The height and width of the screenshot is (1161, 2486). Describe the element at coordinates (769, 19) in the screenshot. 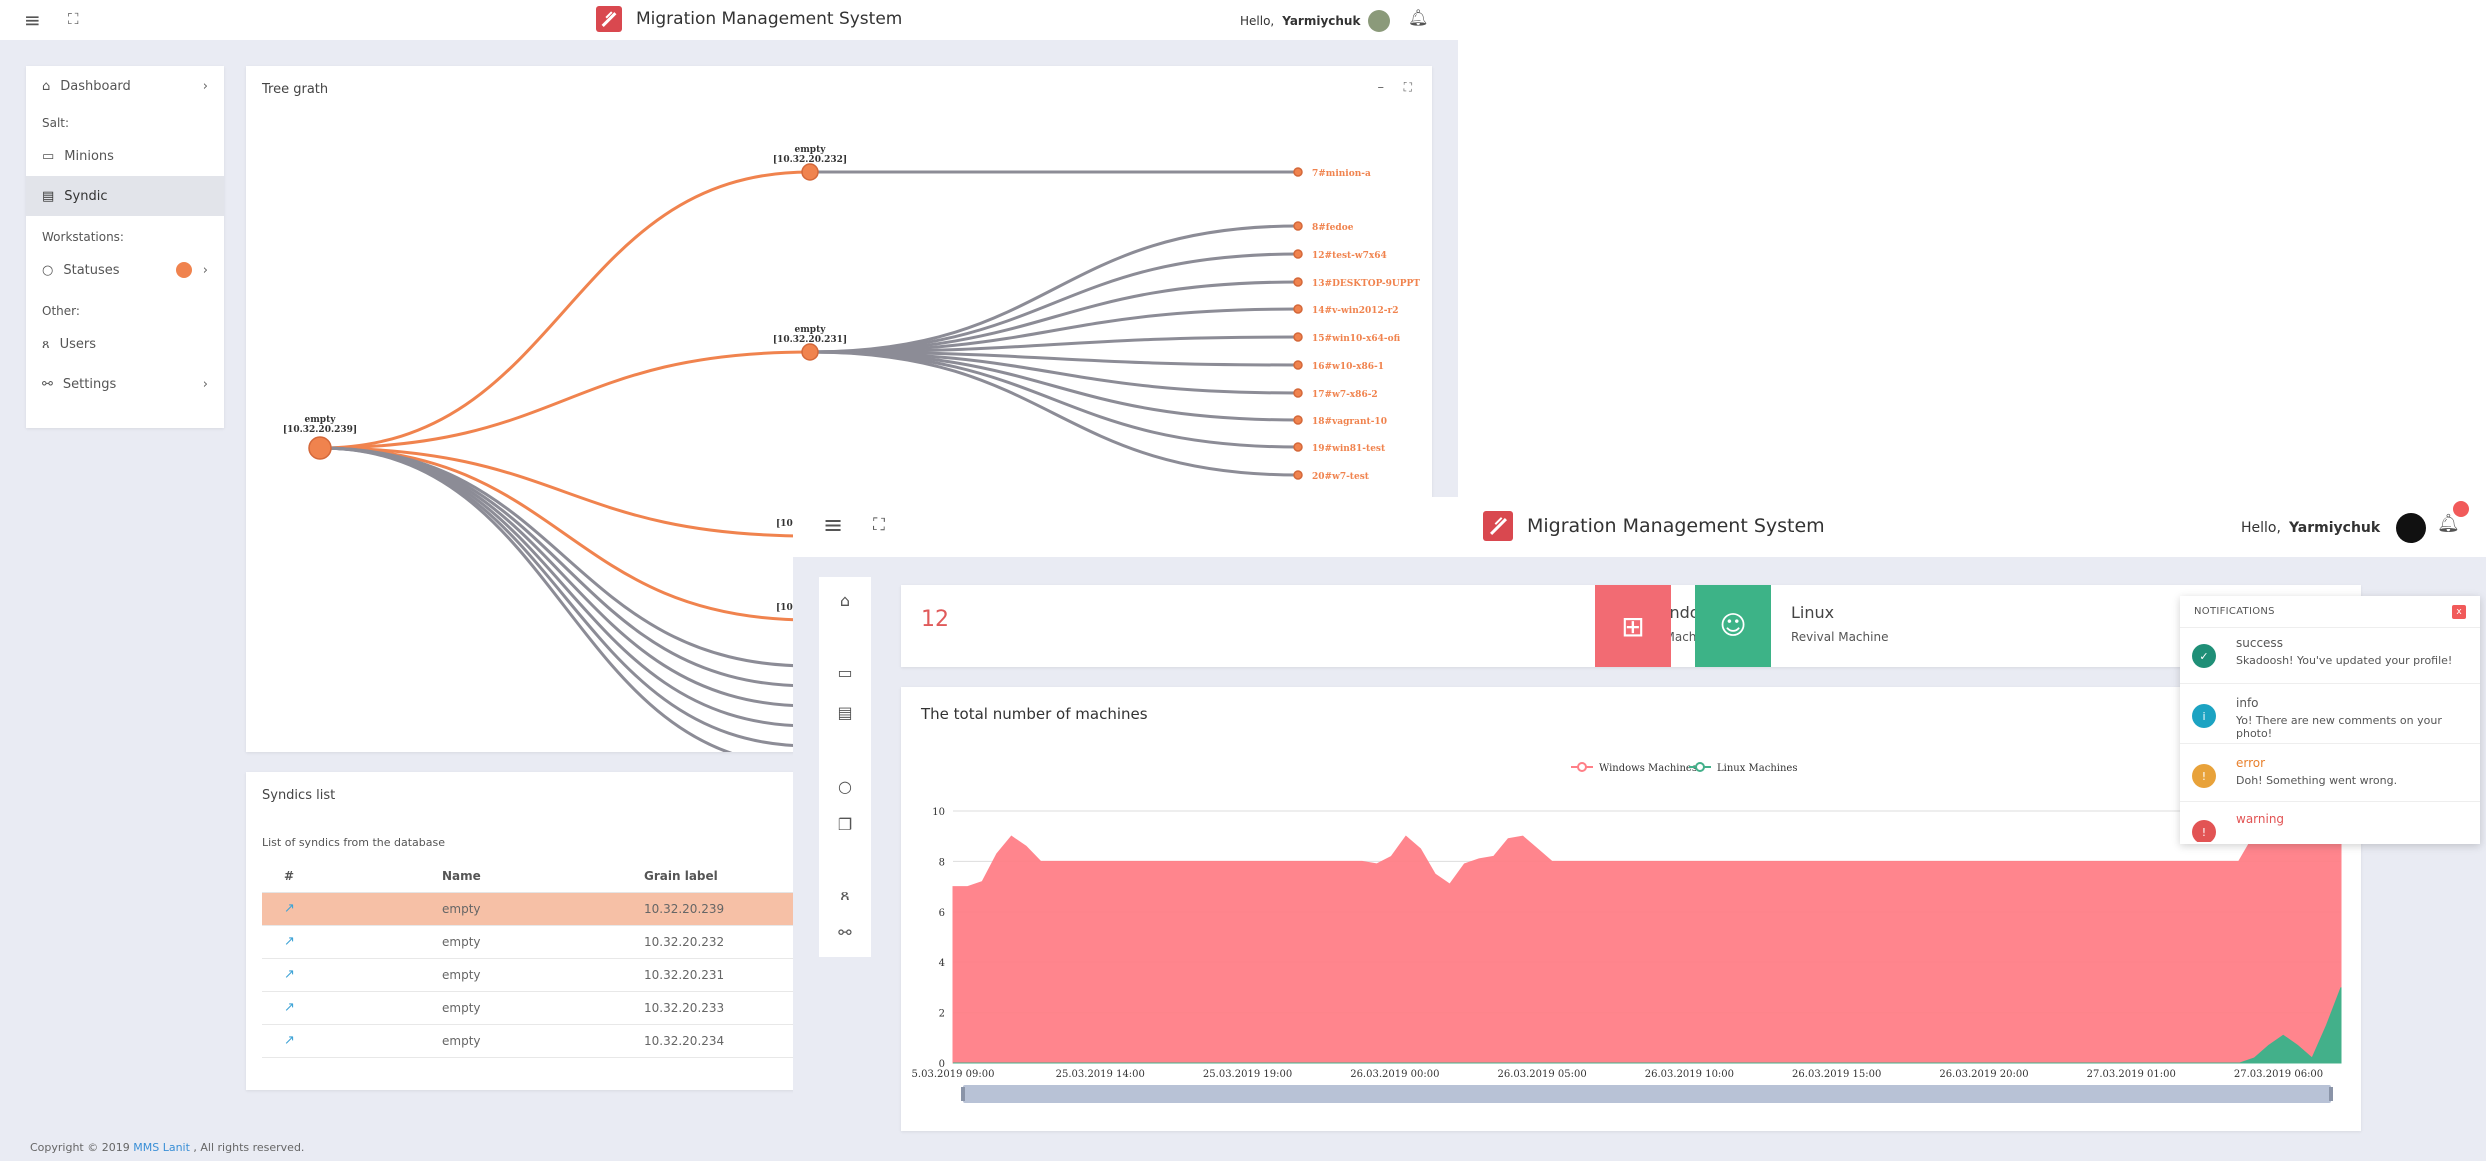

I see `app-title: Migration Management System` at that location.